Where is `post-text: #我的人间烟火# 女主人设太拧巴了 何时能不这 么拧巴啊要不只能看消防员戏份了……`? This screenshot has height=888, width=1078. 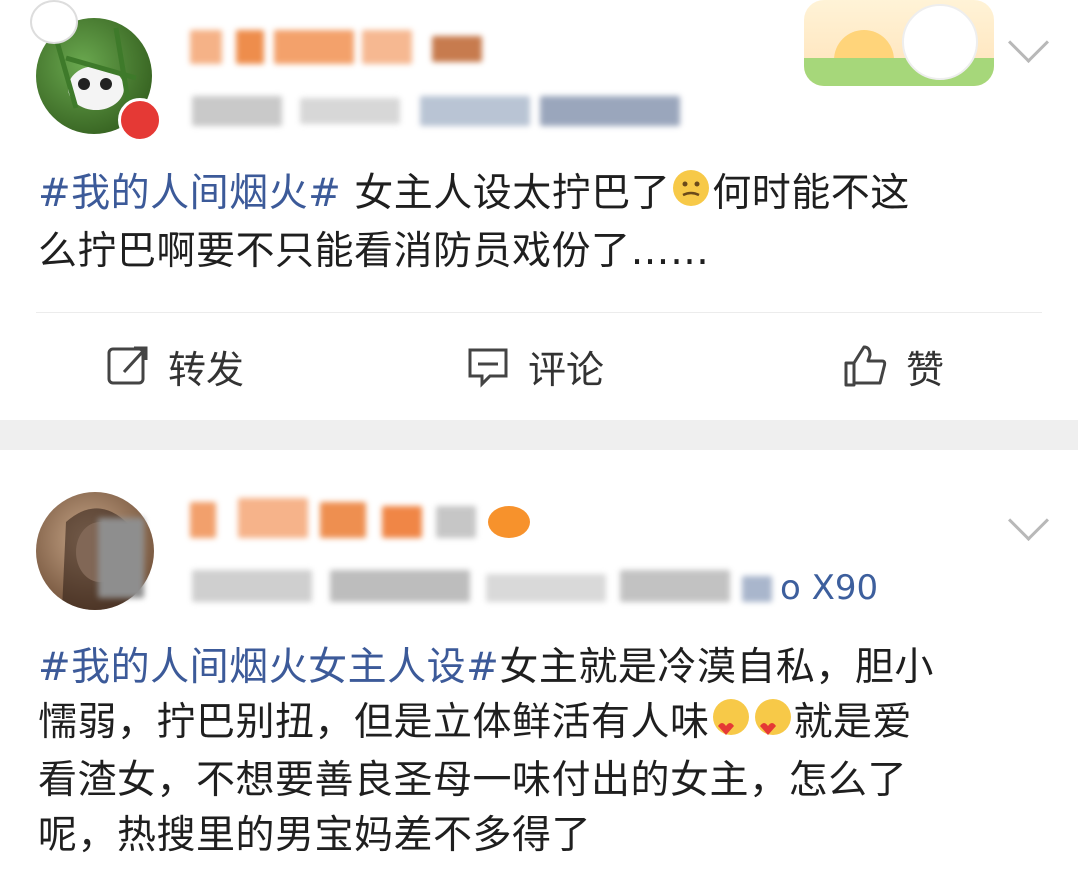
post-text: #我的人间烟火# 女主人设太拧巴了 何时能不这 么拧巴啊要不只能看消防员戏份了…… is located at coordinates (474, 222).